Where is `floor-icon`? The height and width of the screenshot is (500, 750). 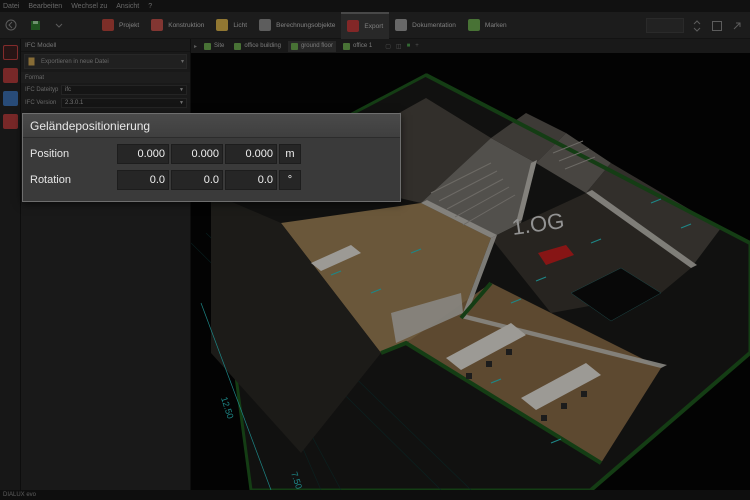
floor-icon is located at coordinates (294, 46).